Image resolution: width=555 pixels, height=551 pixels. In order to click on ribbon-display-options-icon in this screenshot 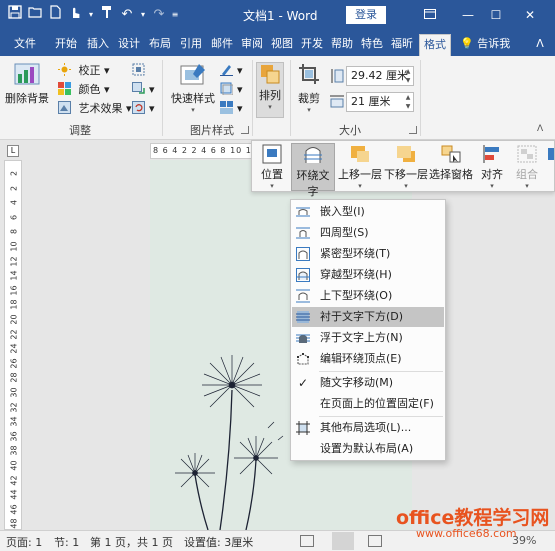, I will do `click(430, 15)`.